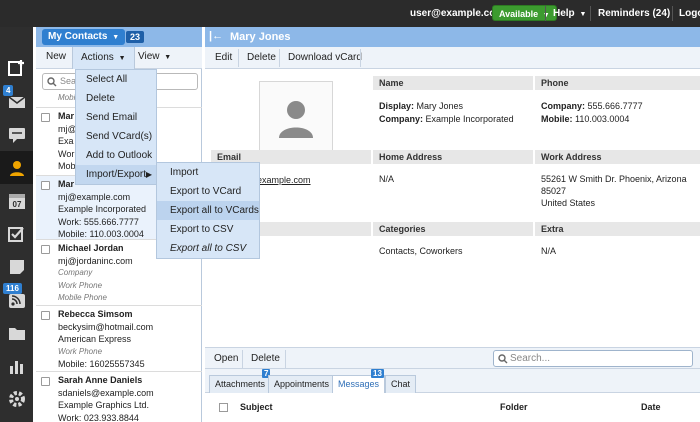 This screenshot has height=422, width=700. Describe the element at coordinates (359, 381) in the screenshot. I see `tab-messages: Messages 13` at that location.